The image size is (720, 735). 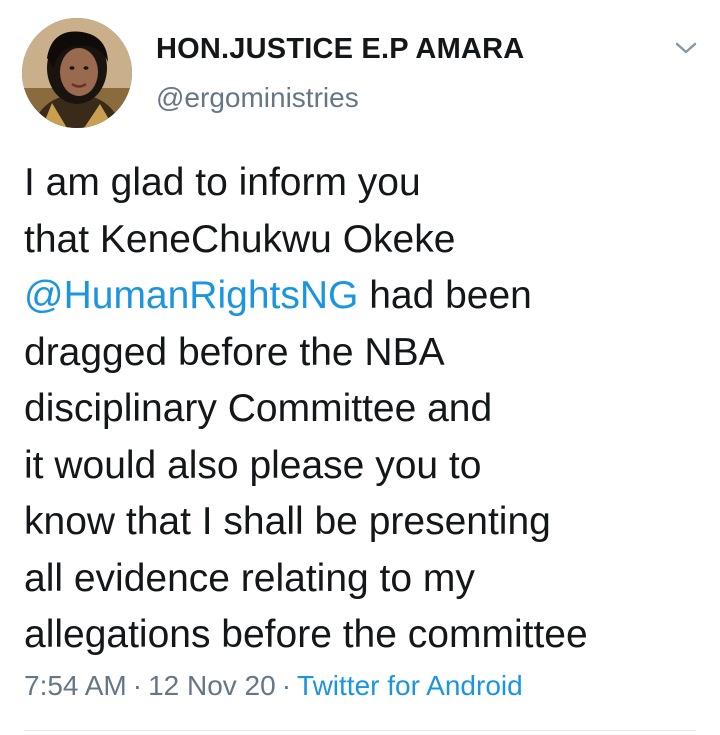 What do you see at coordinates (360, 730) in the screenshot?
I see `divider` at bounding box center [360, 730].